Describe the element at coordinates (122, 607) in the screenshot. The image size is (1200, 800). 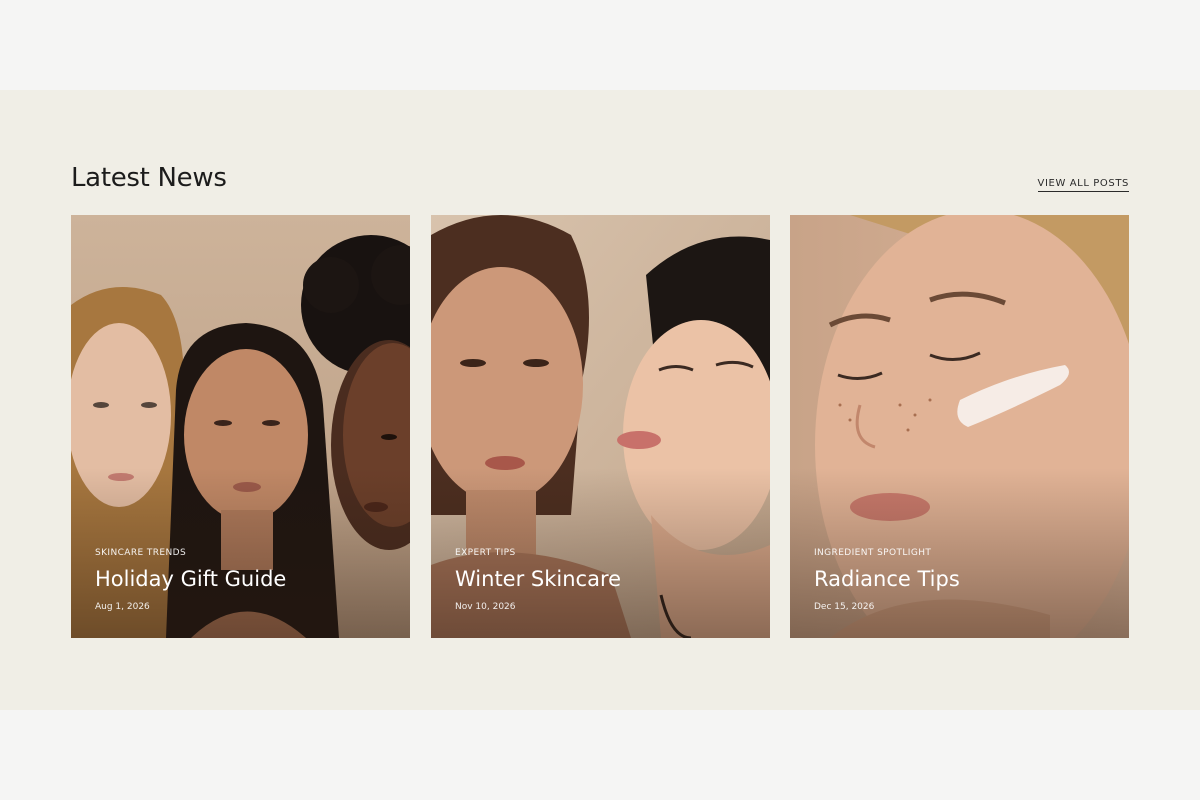
I see `post-date: Aug 1, 2026` at that location.